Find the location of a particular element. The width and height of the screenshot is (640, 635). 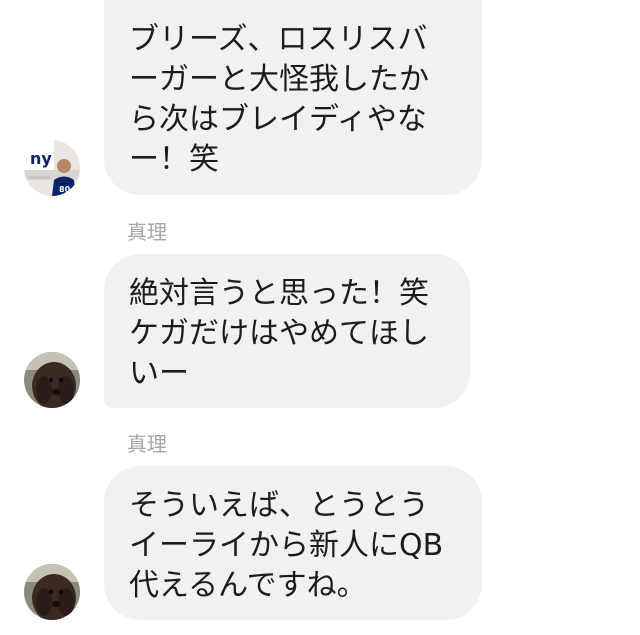

svg-text: ny is located at coordinates (41, 158).